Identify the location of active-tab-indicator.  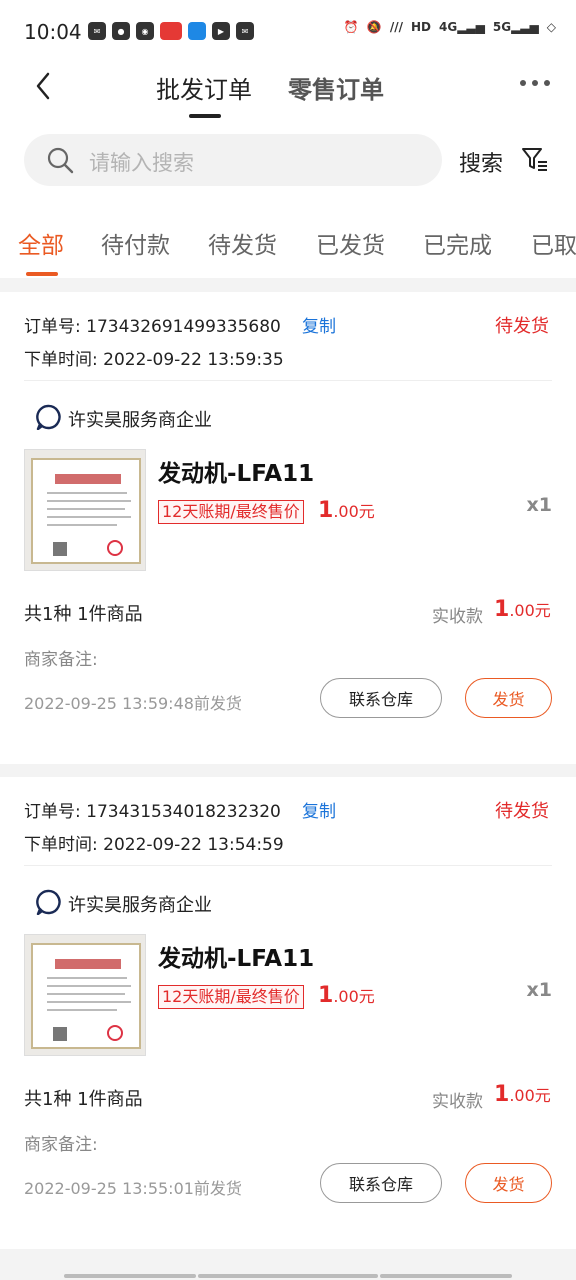
(42, 274).